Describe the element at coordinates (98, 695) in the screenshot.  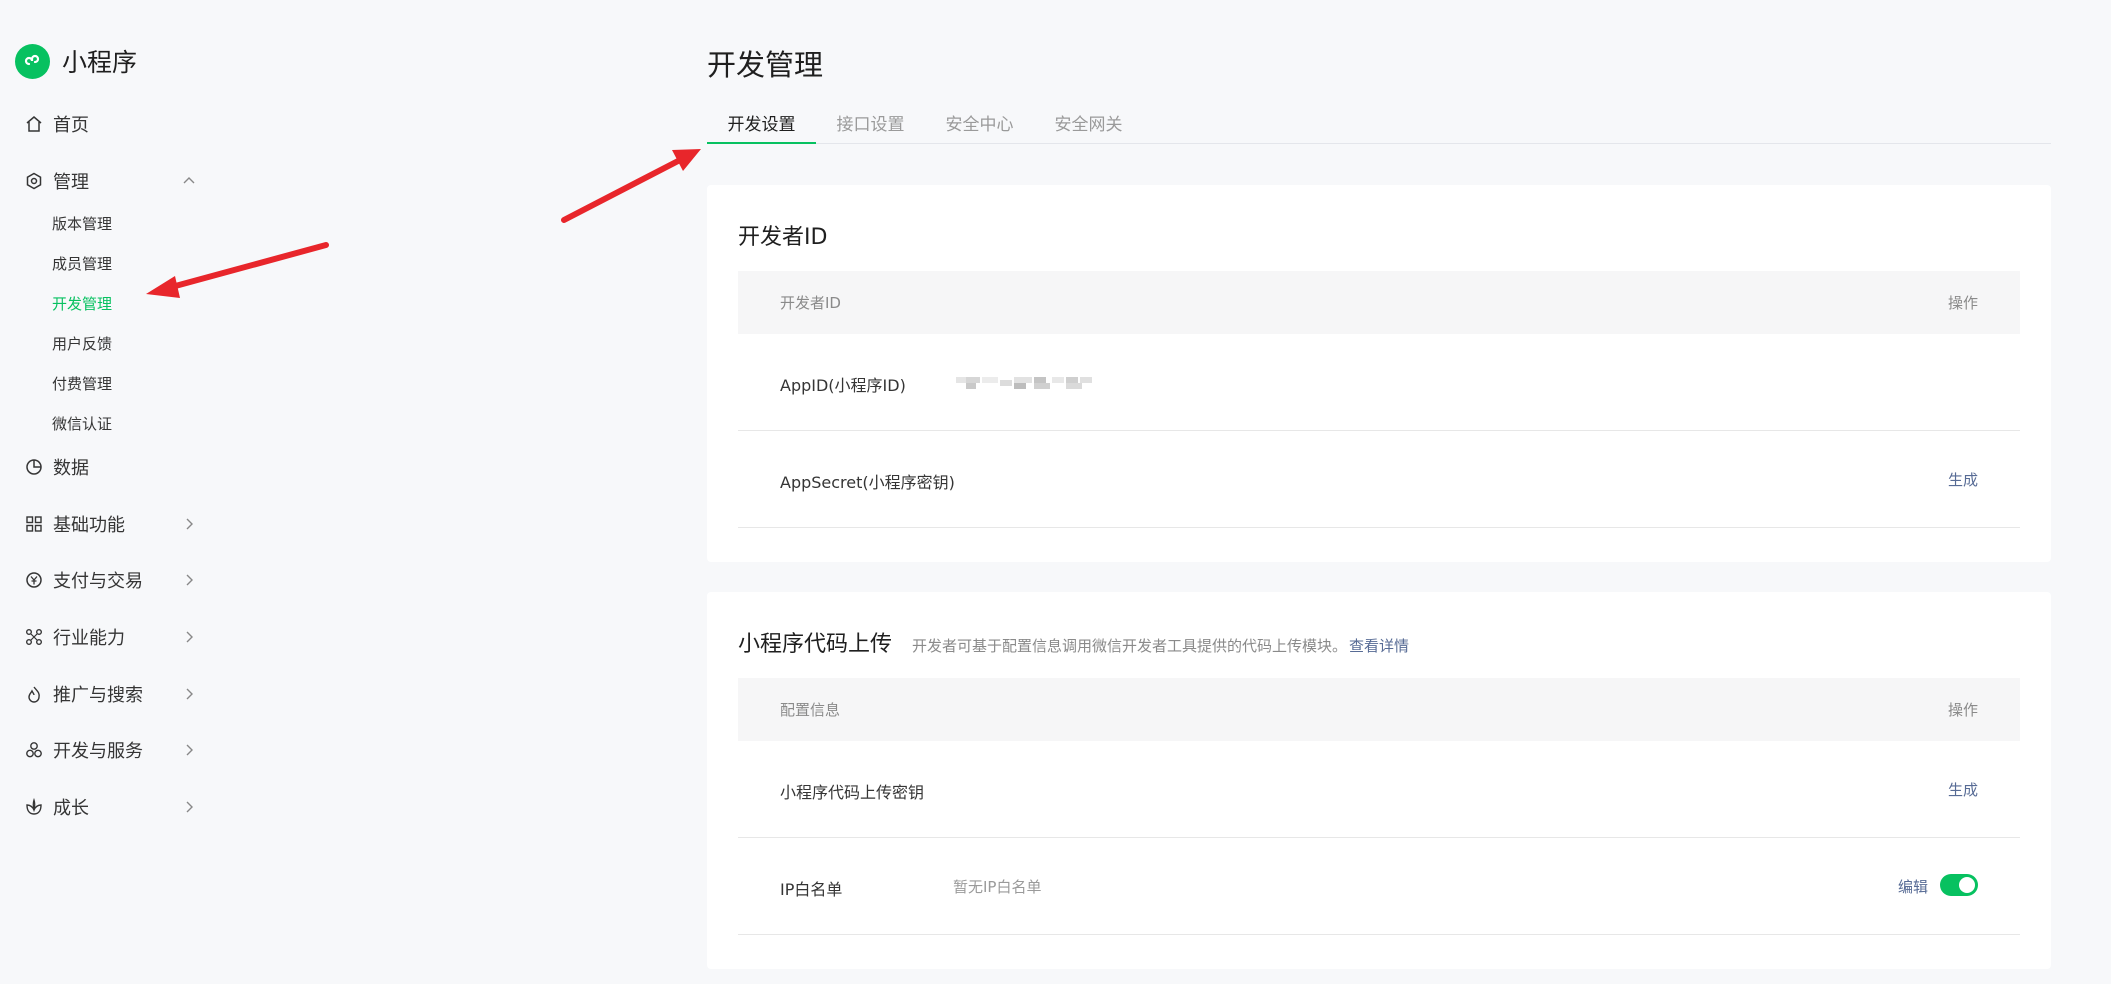
I see `nav-label: 推广与搜索` at that location.